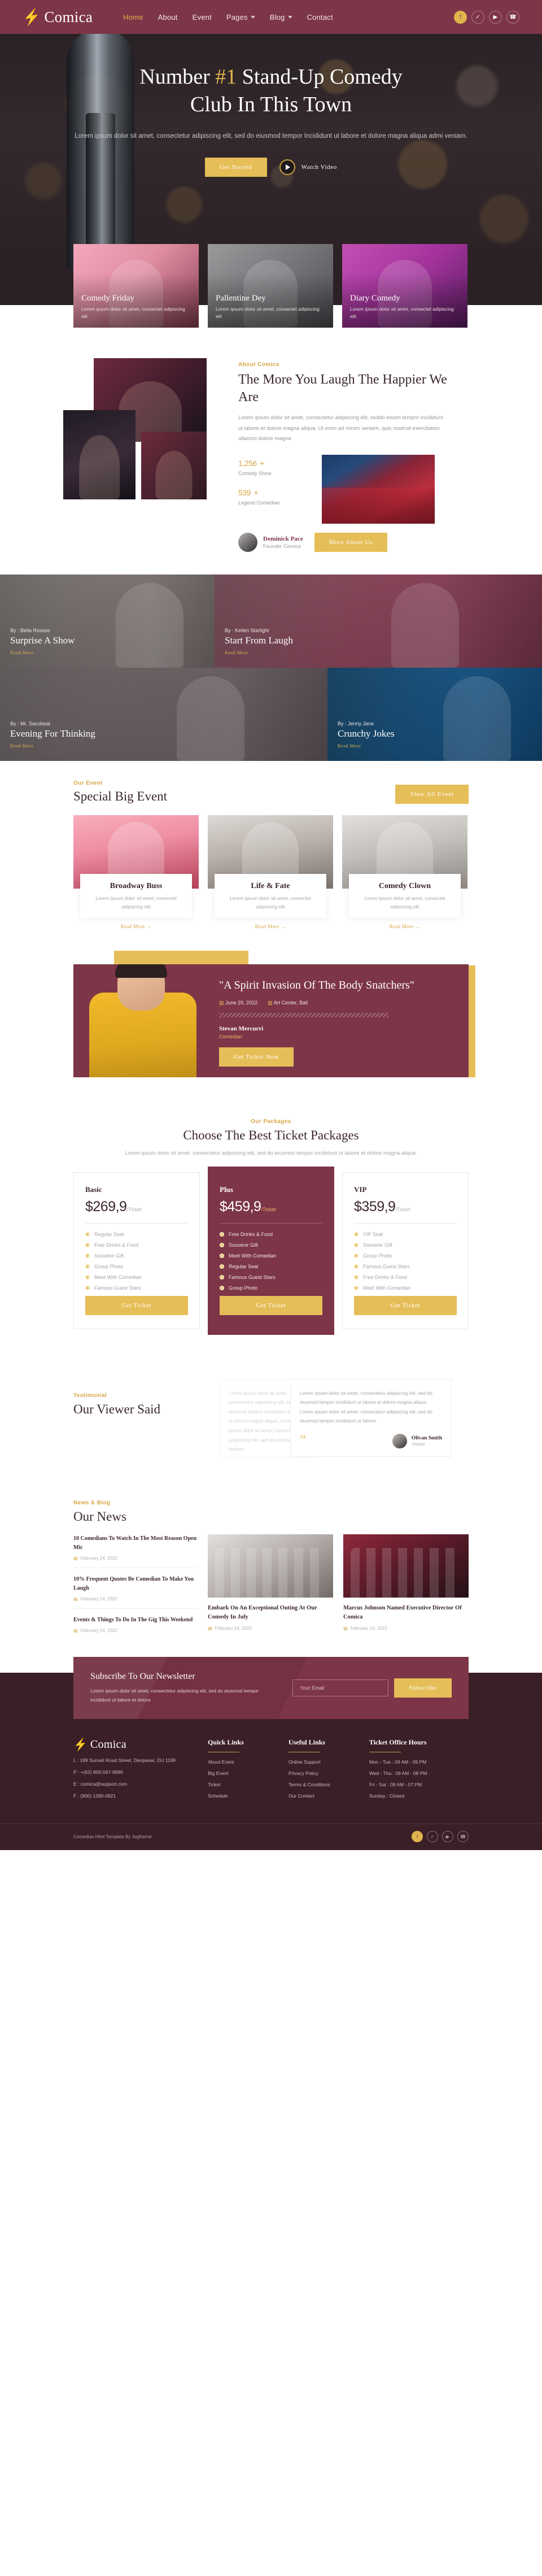 This screenshot has width=542, height=2576. What do you see at coordinates (281, 17) in the screenshot?
I see `nav-item-blog: Blog` at bounding box center [281, 17].